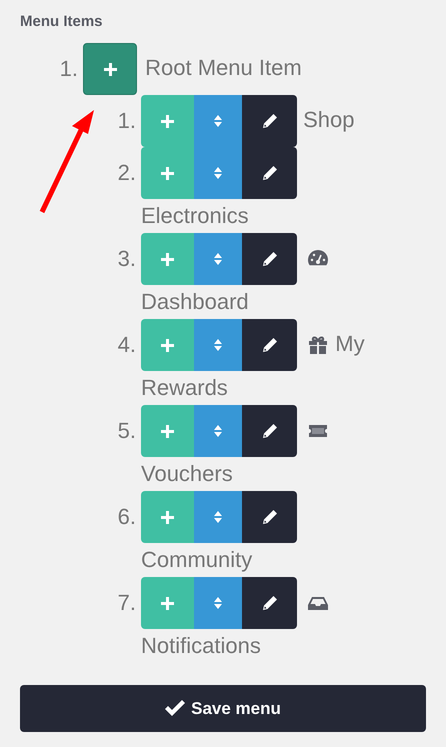 This screenshot has width=446, height=747. Describe the element at coordinates (223, 67) in the screenshot. I see `menu-item-label: Root Menu Item` at that location.